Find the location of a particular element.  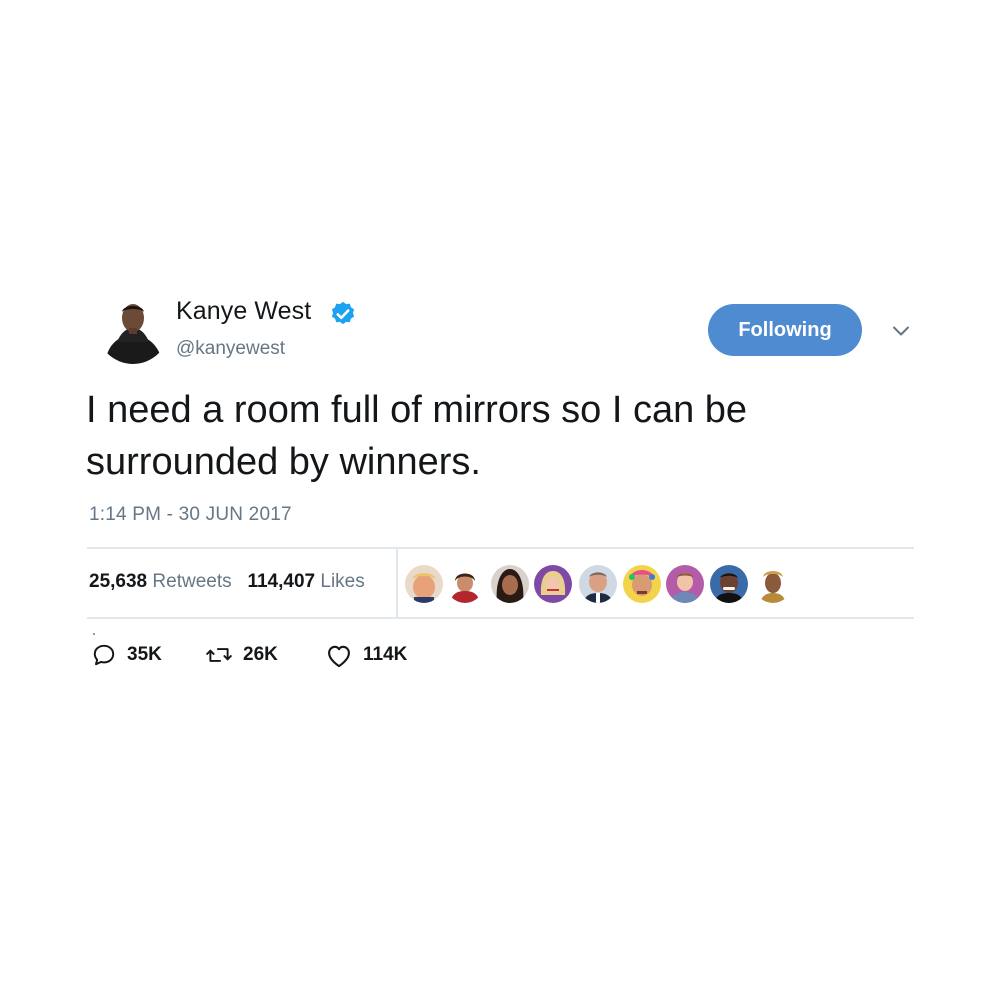

avatar-7-icon is located at coordinates (685, 584).